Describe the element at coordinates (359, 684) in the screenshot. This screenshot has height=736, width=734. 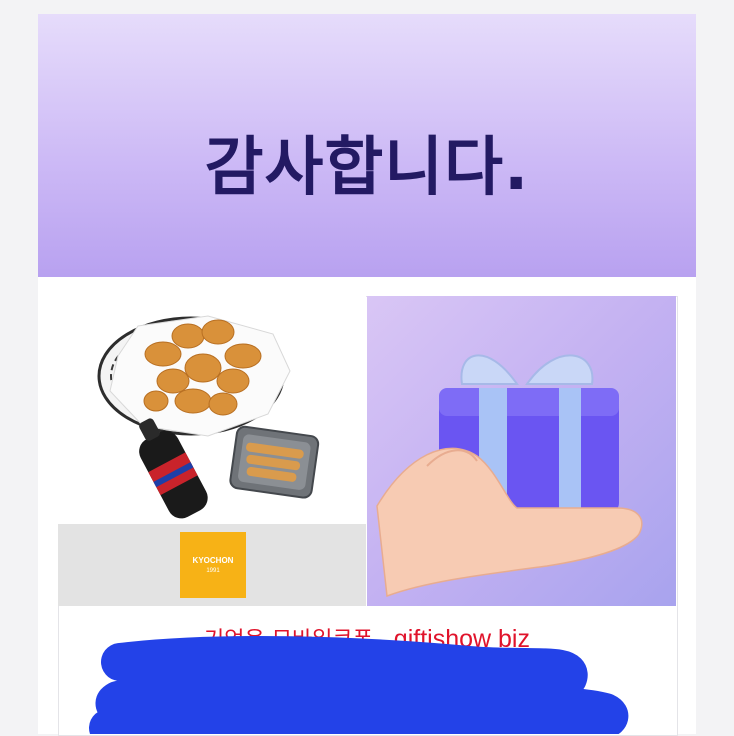
I see `redaction-scribble` at that location.